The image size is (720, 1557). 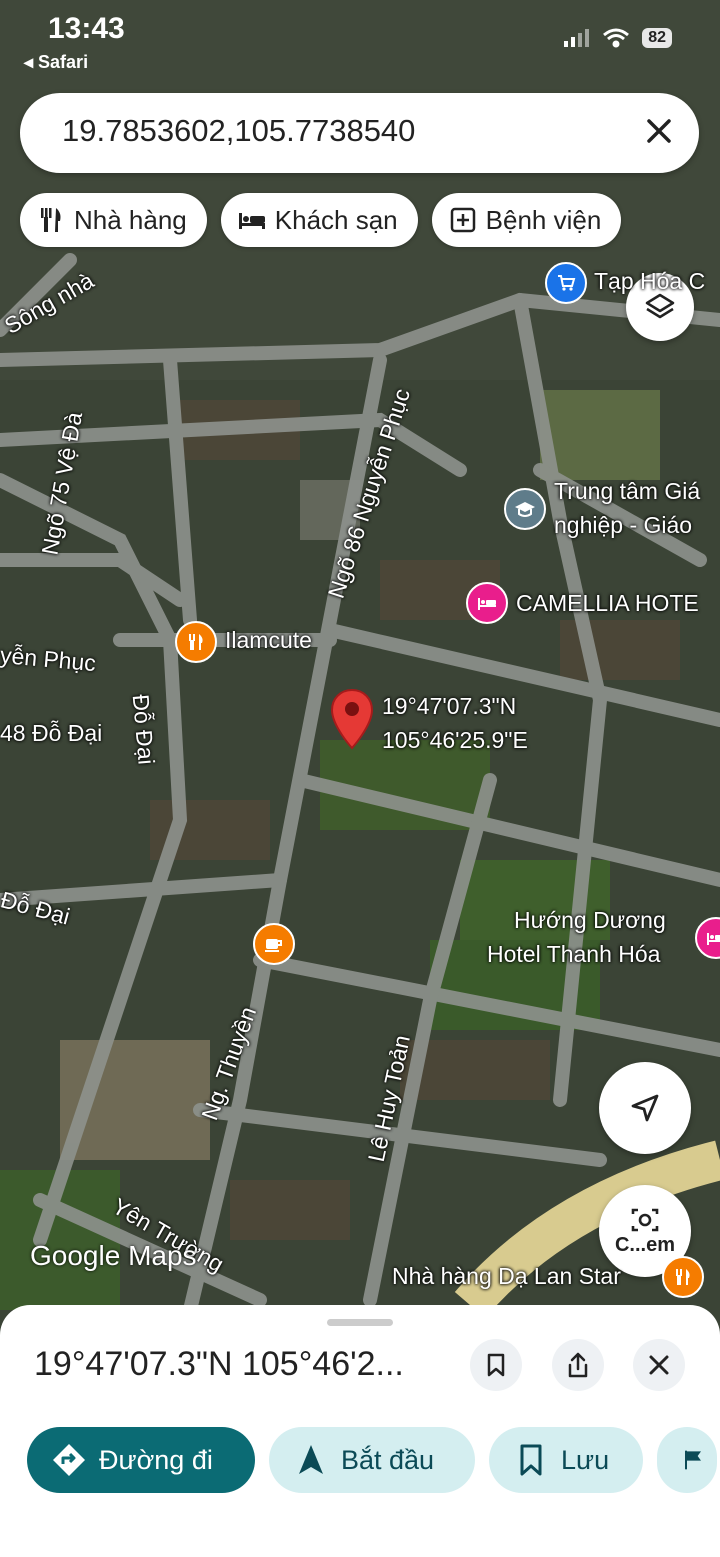 What do you see at coordinates (360, 40) in the screenshot?
I see `status-bar: 13:43 ◂ Safari 82` at bounding box center [360, 40].